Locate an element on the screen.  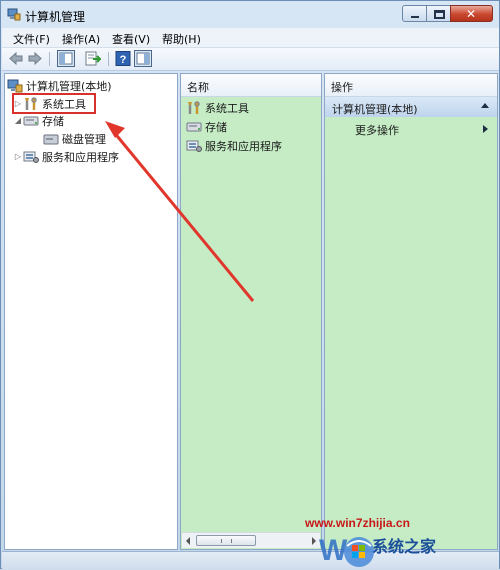
tree-item-label: 磁盘管理 is located at coordinates (84, 139).